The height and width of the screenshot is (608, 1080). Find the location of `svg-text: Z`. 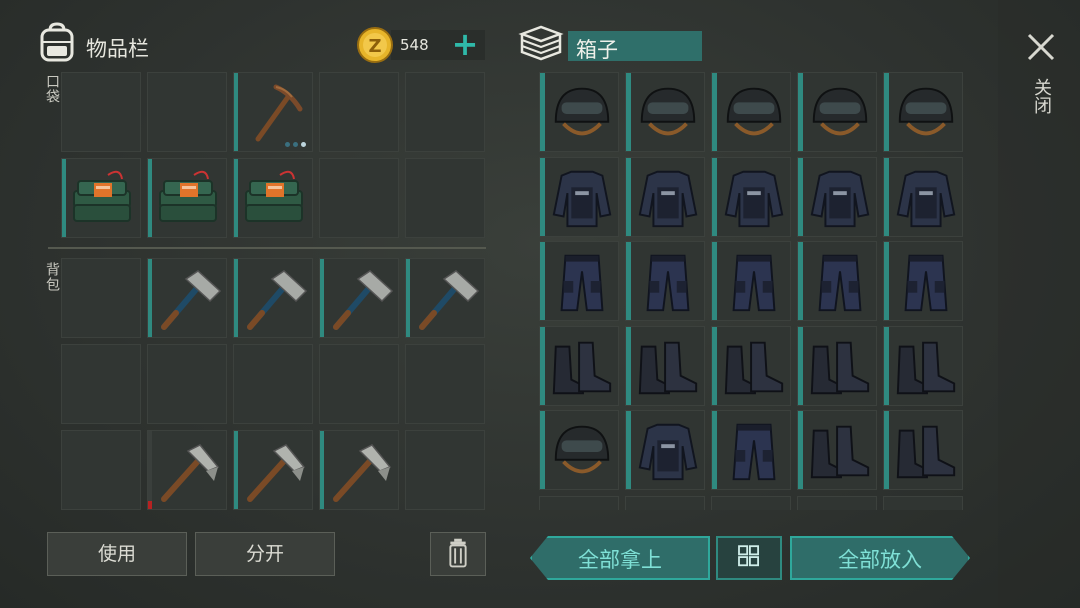

svg-text: Z is located at coordinates (374, 46).